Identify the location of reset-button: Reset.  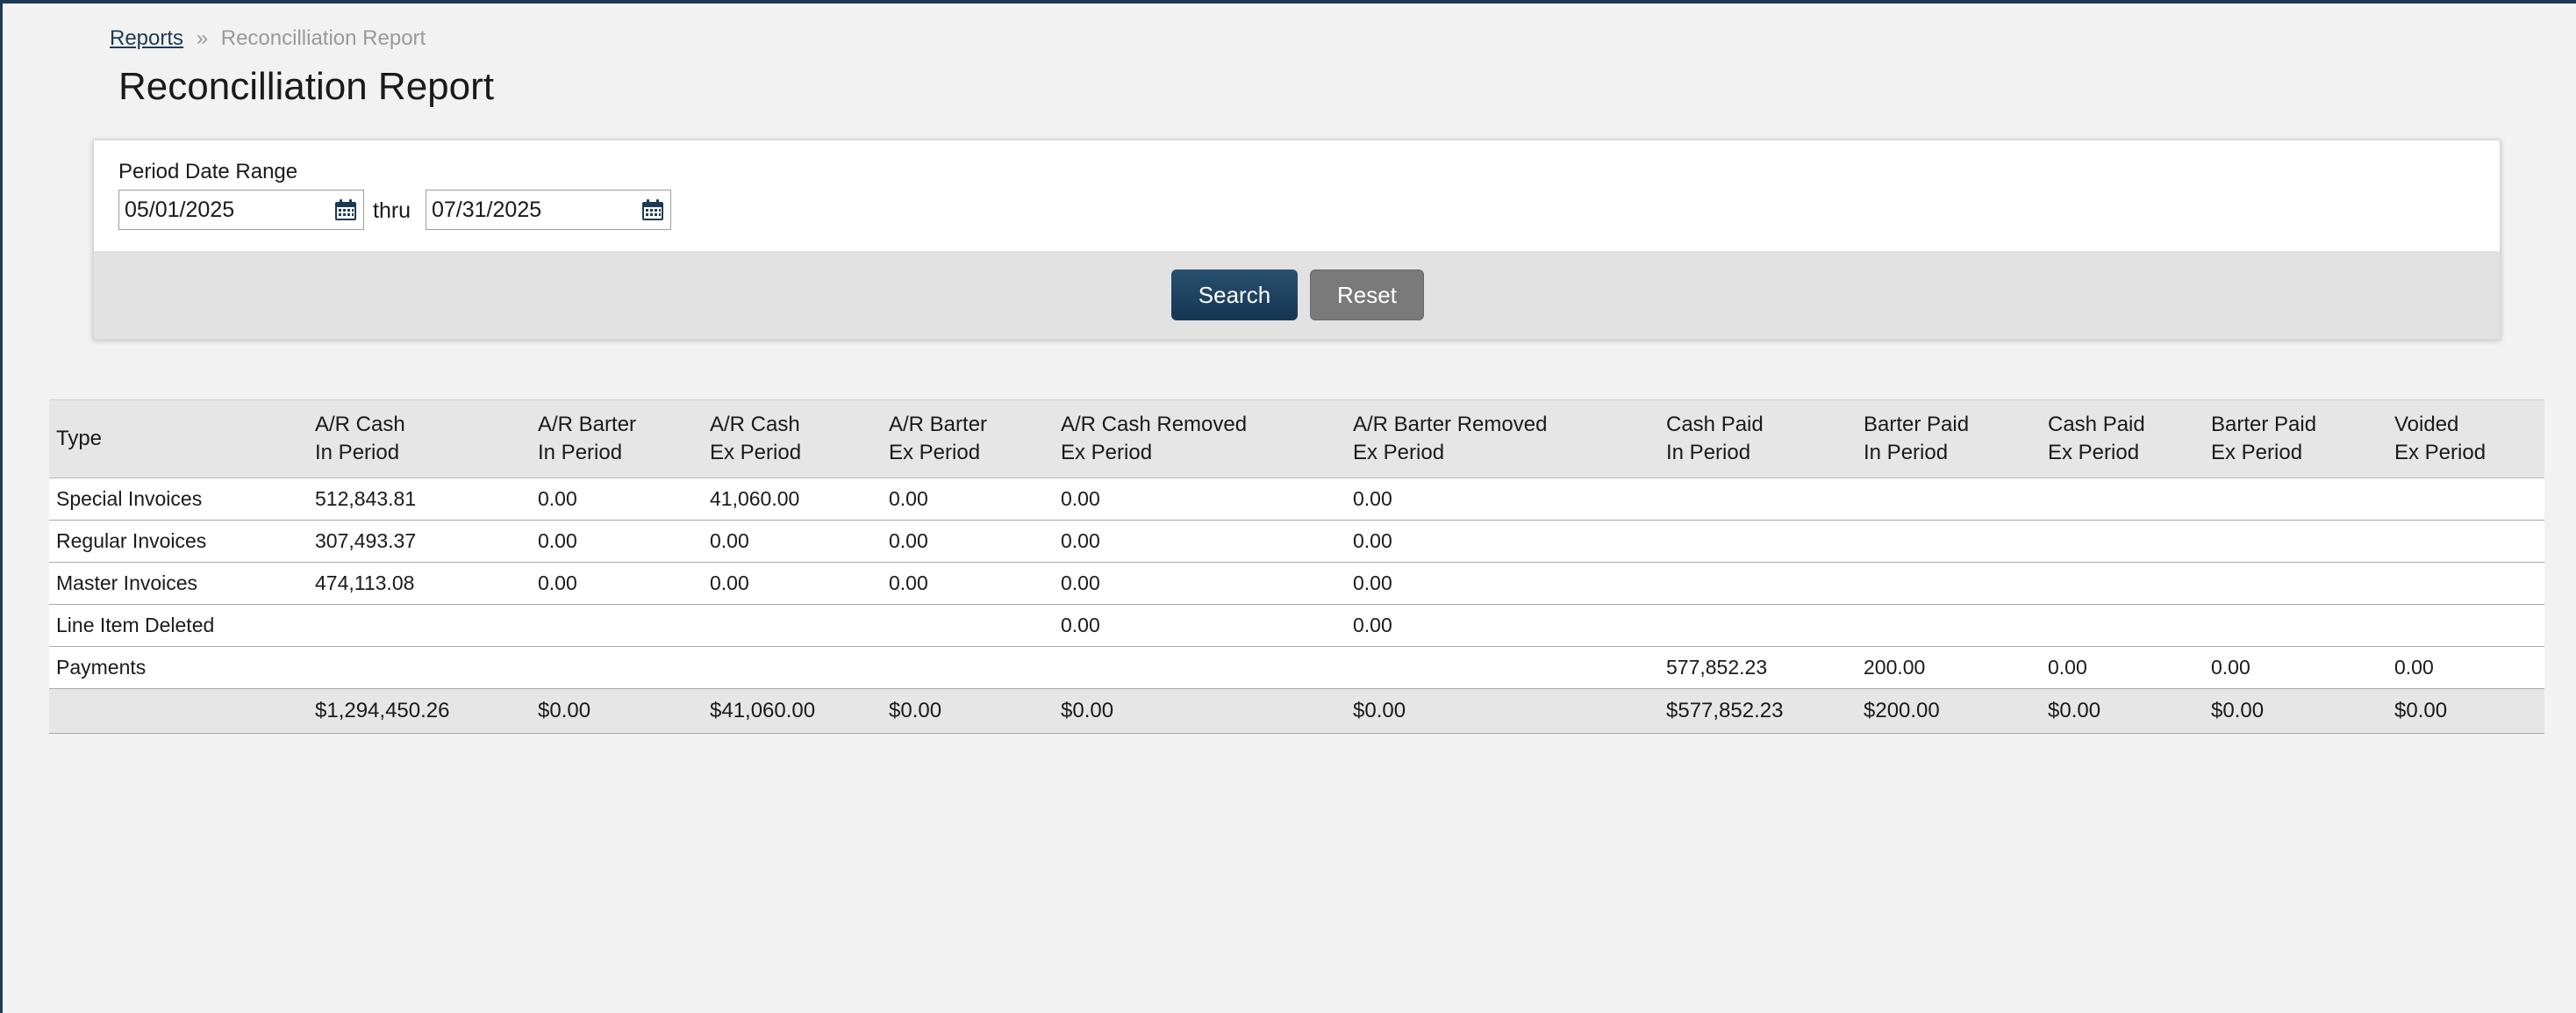
(1367, 294).